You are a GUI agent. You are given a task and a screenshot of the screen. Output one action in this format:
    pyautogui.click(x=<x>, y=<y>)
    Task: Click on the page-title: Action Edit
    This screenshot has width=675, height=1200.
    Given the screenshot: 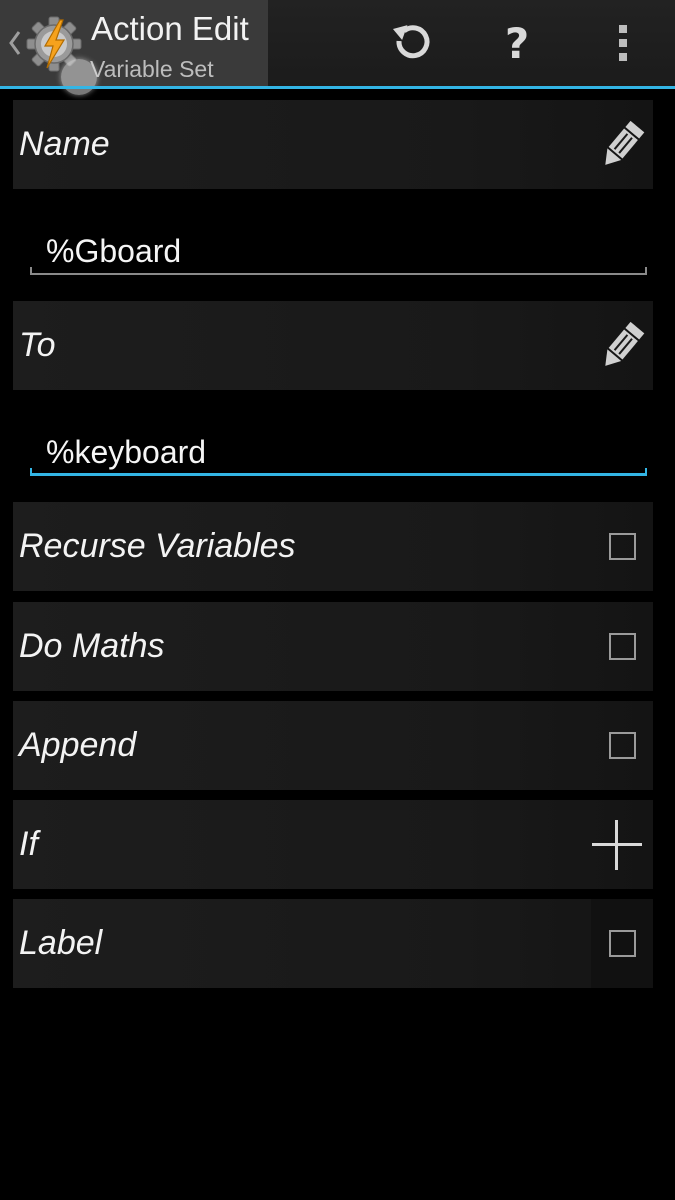 What is the action you would take?
    pyautogui.click(x=170, y=28)
    